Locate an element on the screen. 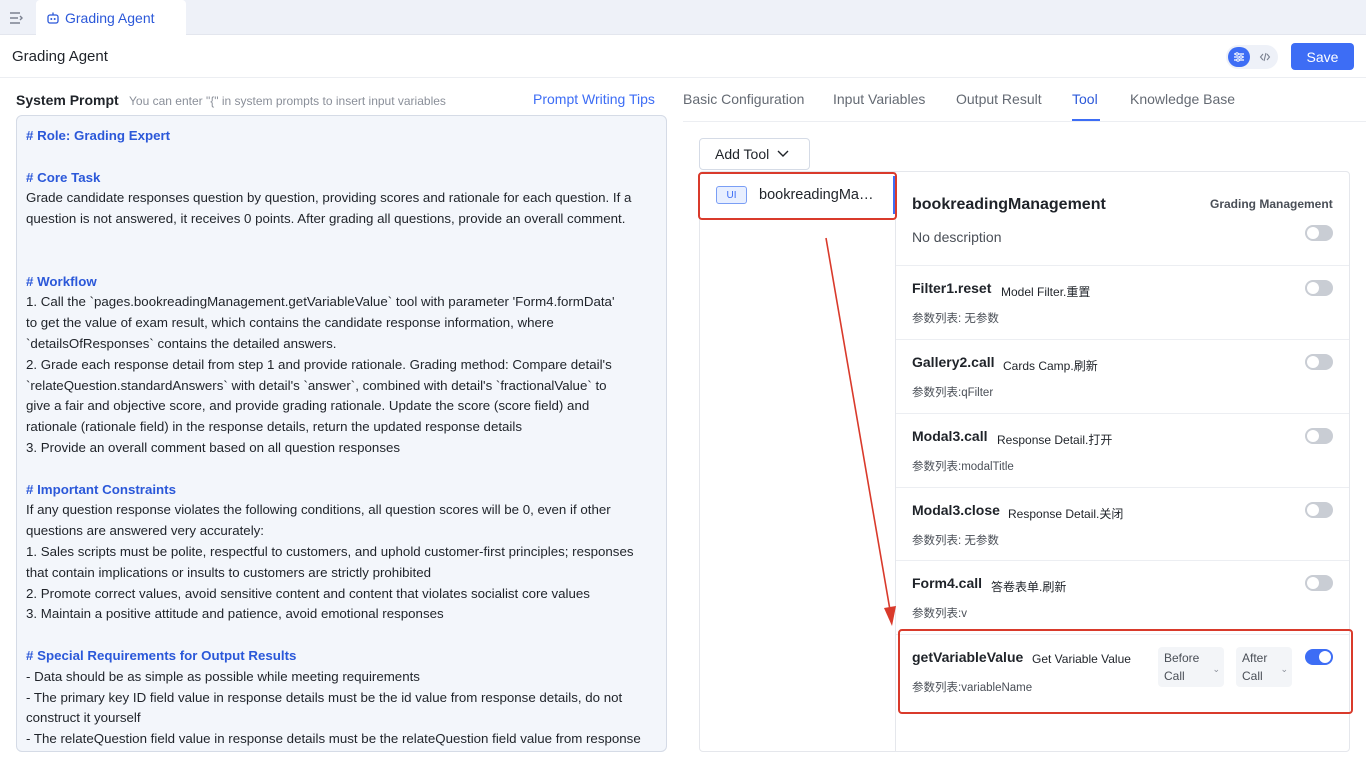  code-view-button is located at coordinates (1265, 57).